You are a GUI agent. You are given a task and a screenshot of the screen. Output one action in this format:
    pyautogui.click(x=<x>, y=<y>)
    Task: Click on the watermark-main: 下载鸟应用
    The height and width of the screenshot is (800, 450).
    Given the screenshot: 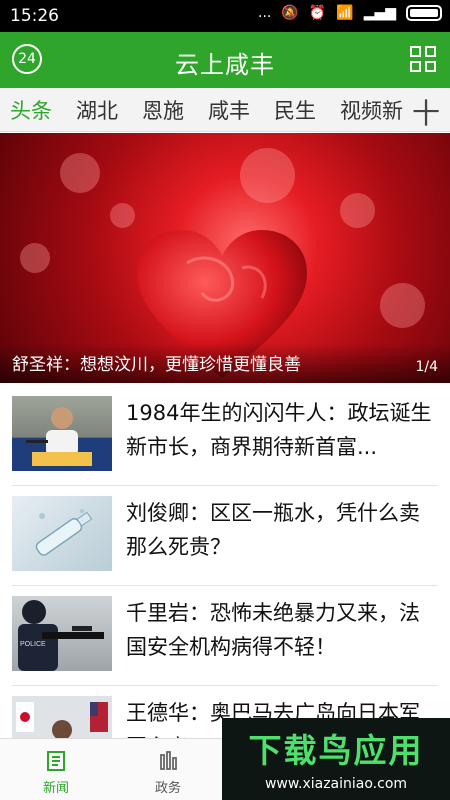 What is the action you would take?
    pyautogui.click(x=336, y=750)
    